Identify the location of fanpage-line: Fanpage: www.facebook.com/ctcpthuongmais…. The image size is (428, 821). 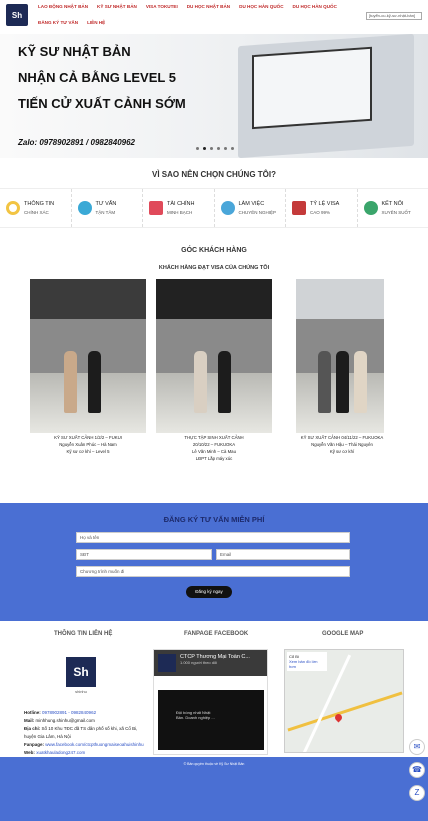
(84, 744).